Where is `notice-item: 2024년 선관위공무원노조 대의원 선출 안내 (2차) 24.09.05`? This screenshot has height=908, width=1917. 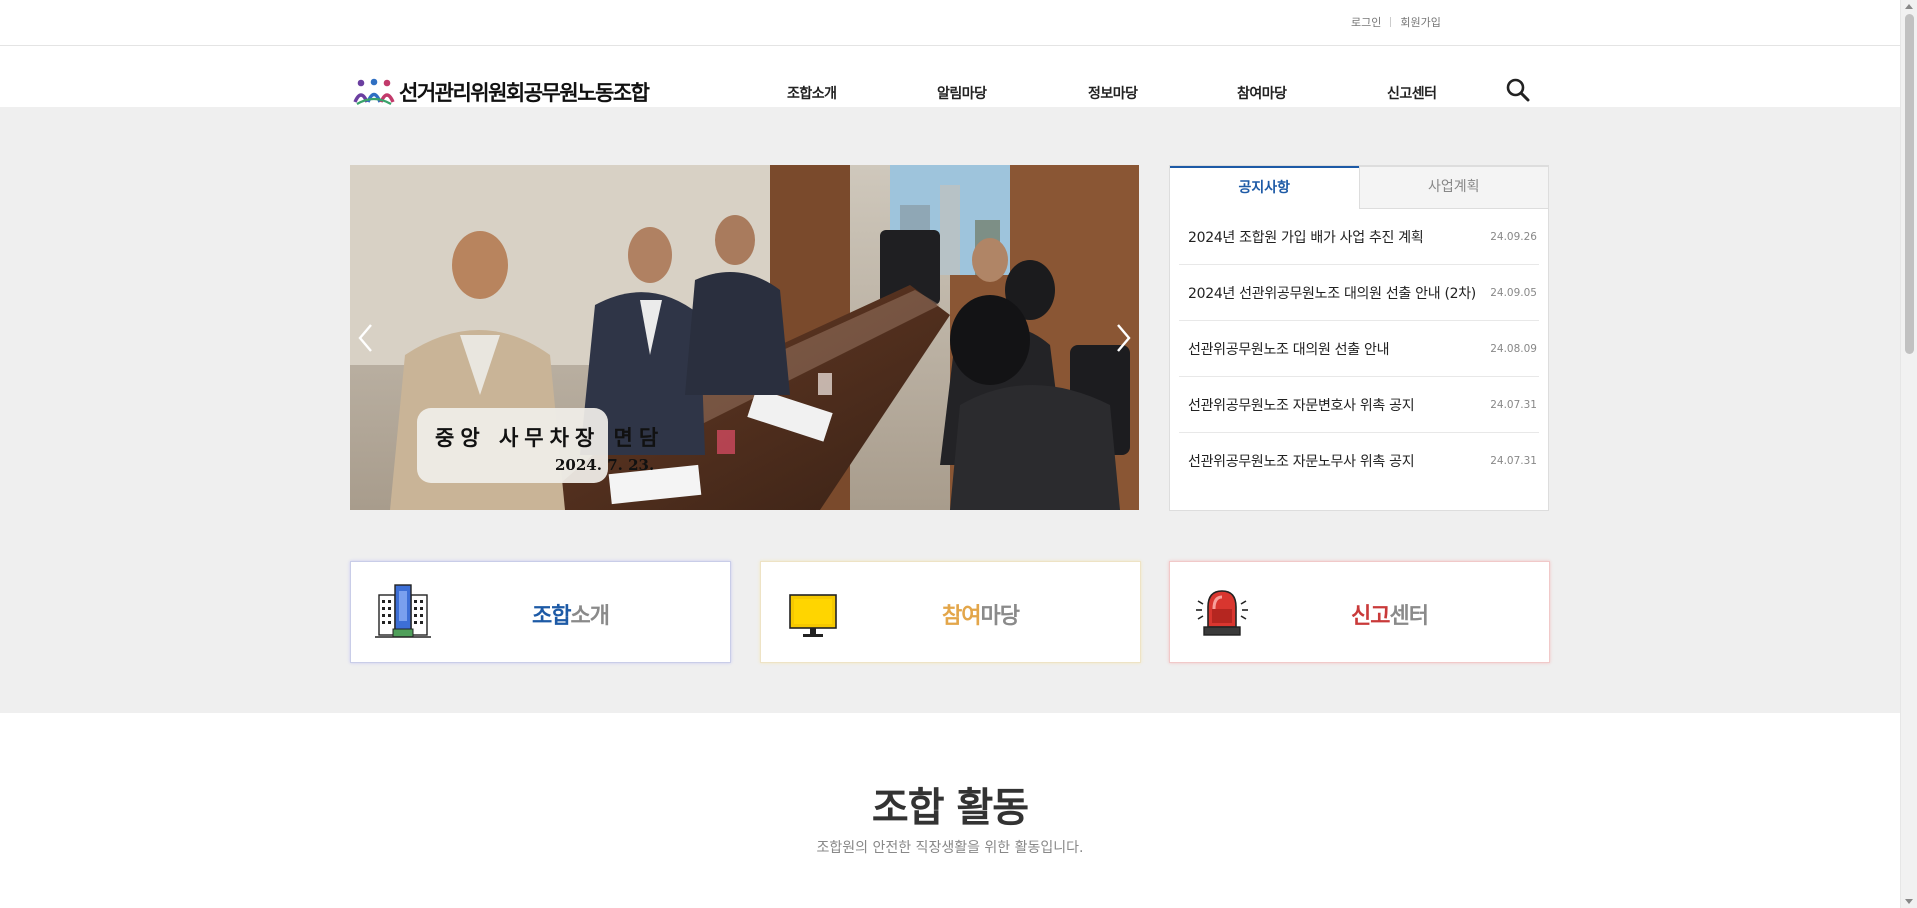 notice-item: 2024년 선관위공무원노조 대의원 선출 안내 (2차) 24.09.05 is located at coordinates (1359, 293).